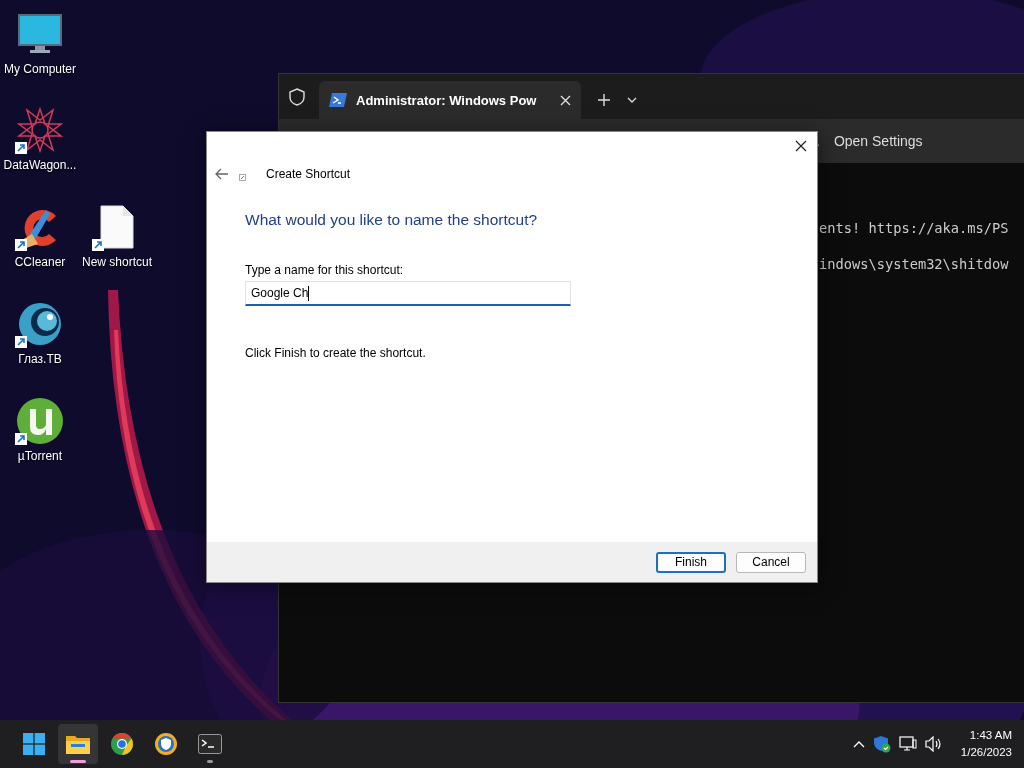  What do you see at coordinates (40, 69) in the screenshot?
I see `desktop-icon-label: My Computer` at bounding box center [40, 69].